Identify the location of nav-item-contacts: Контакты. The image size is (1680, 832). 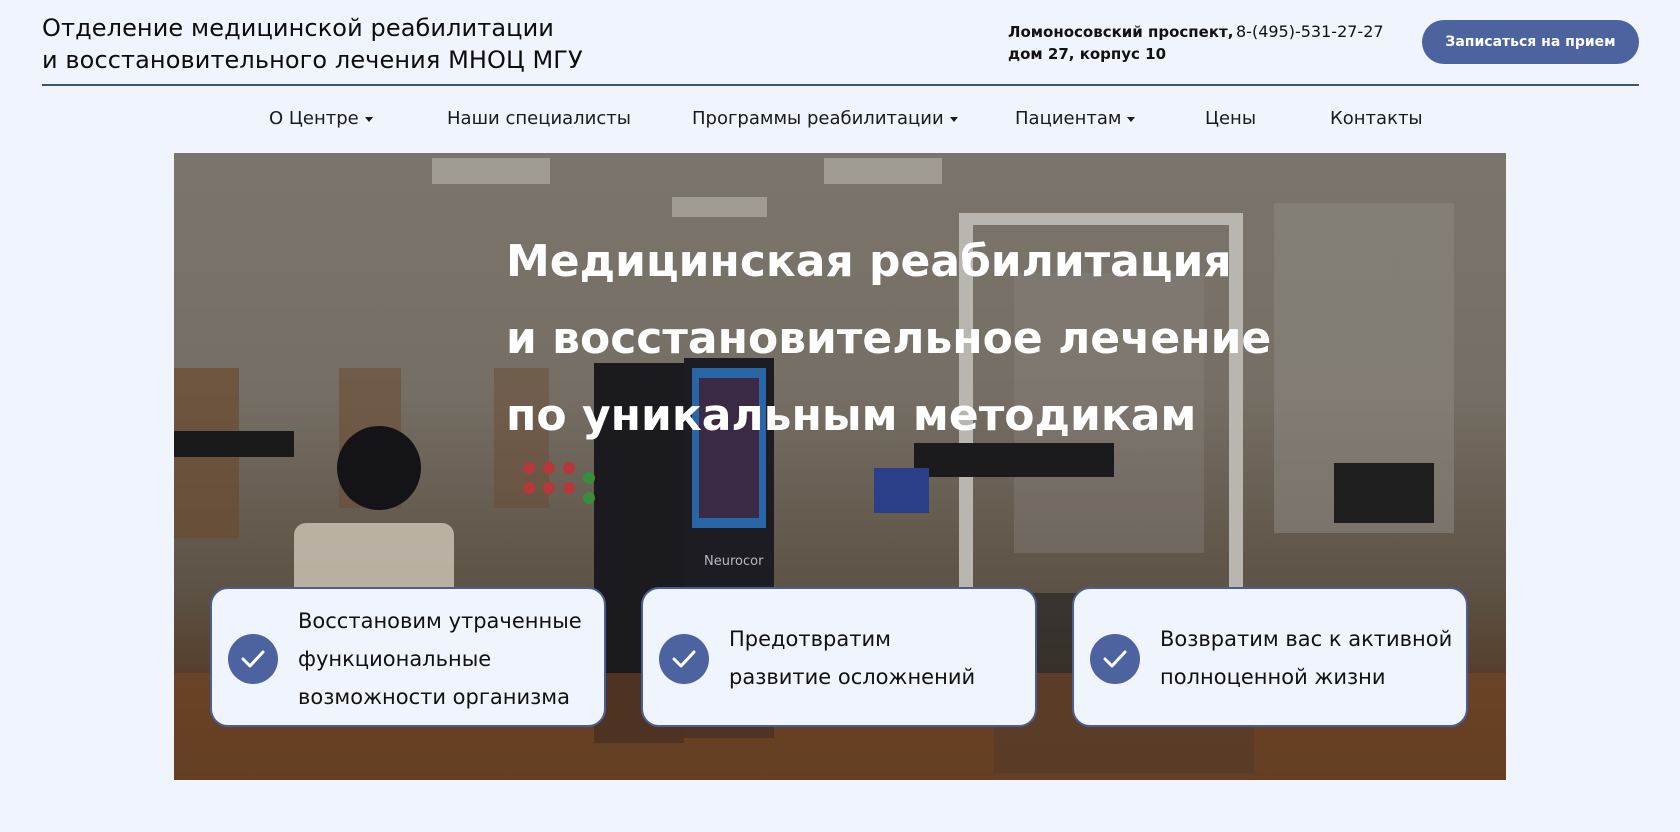
(1376, 118).